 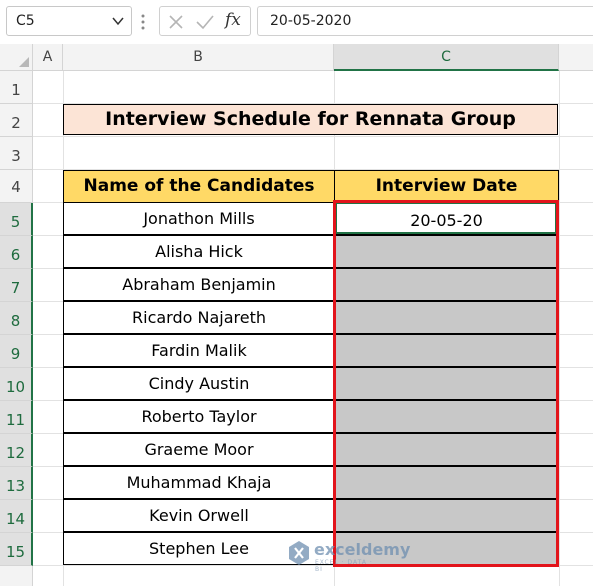 I want to click on row-header-11: 11, so click(x=16, y=417).